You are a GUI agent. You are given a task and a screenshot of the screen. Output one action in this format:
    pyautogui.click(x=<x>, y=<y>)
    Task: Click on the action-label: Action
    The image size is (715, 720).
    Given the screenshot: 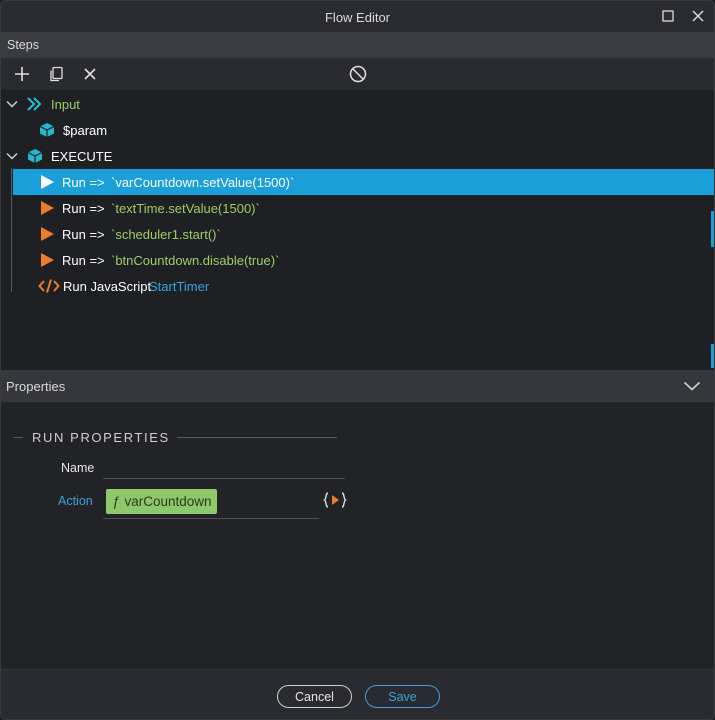 What is the action you would take?
    pyautogui.click(x=75, y=501)
    